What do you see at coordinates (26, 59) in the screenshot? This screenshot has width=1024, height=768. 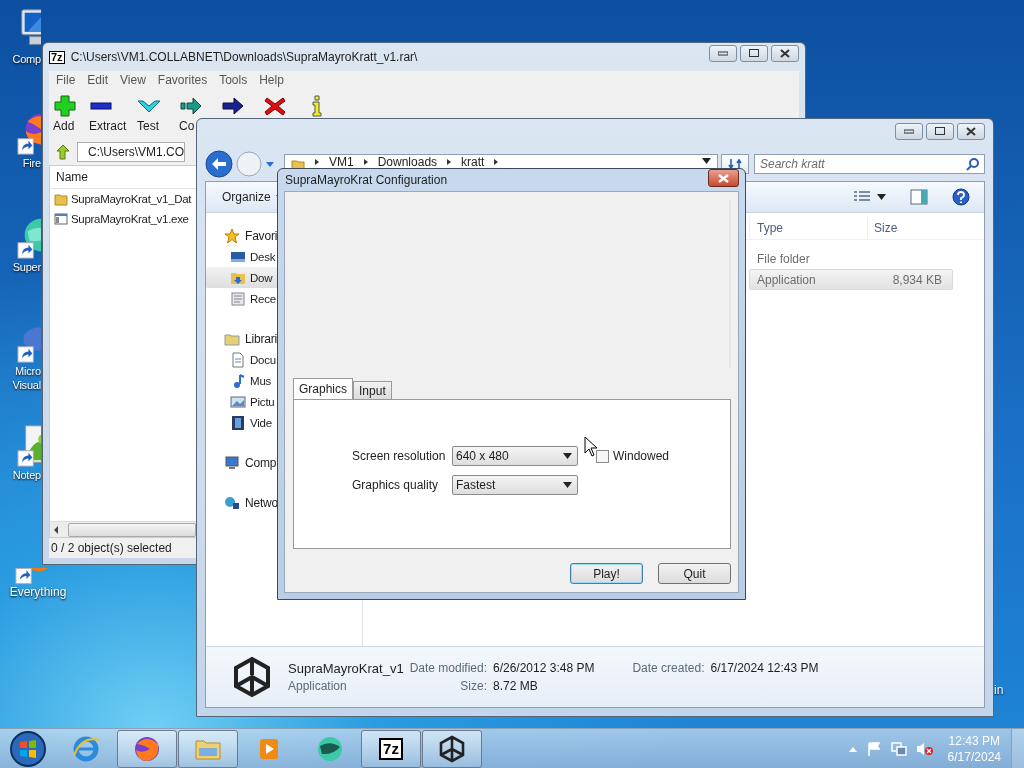 I see `desktop-icon-label: Comp` at bounding box center [26, 59].